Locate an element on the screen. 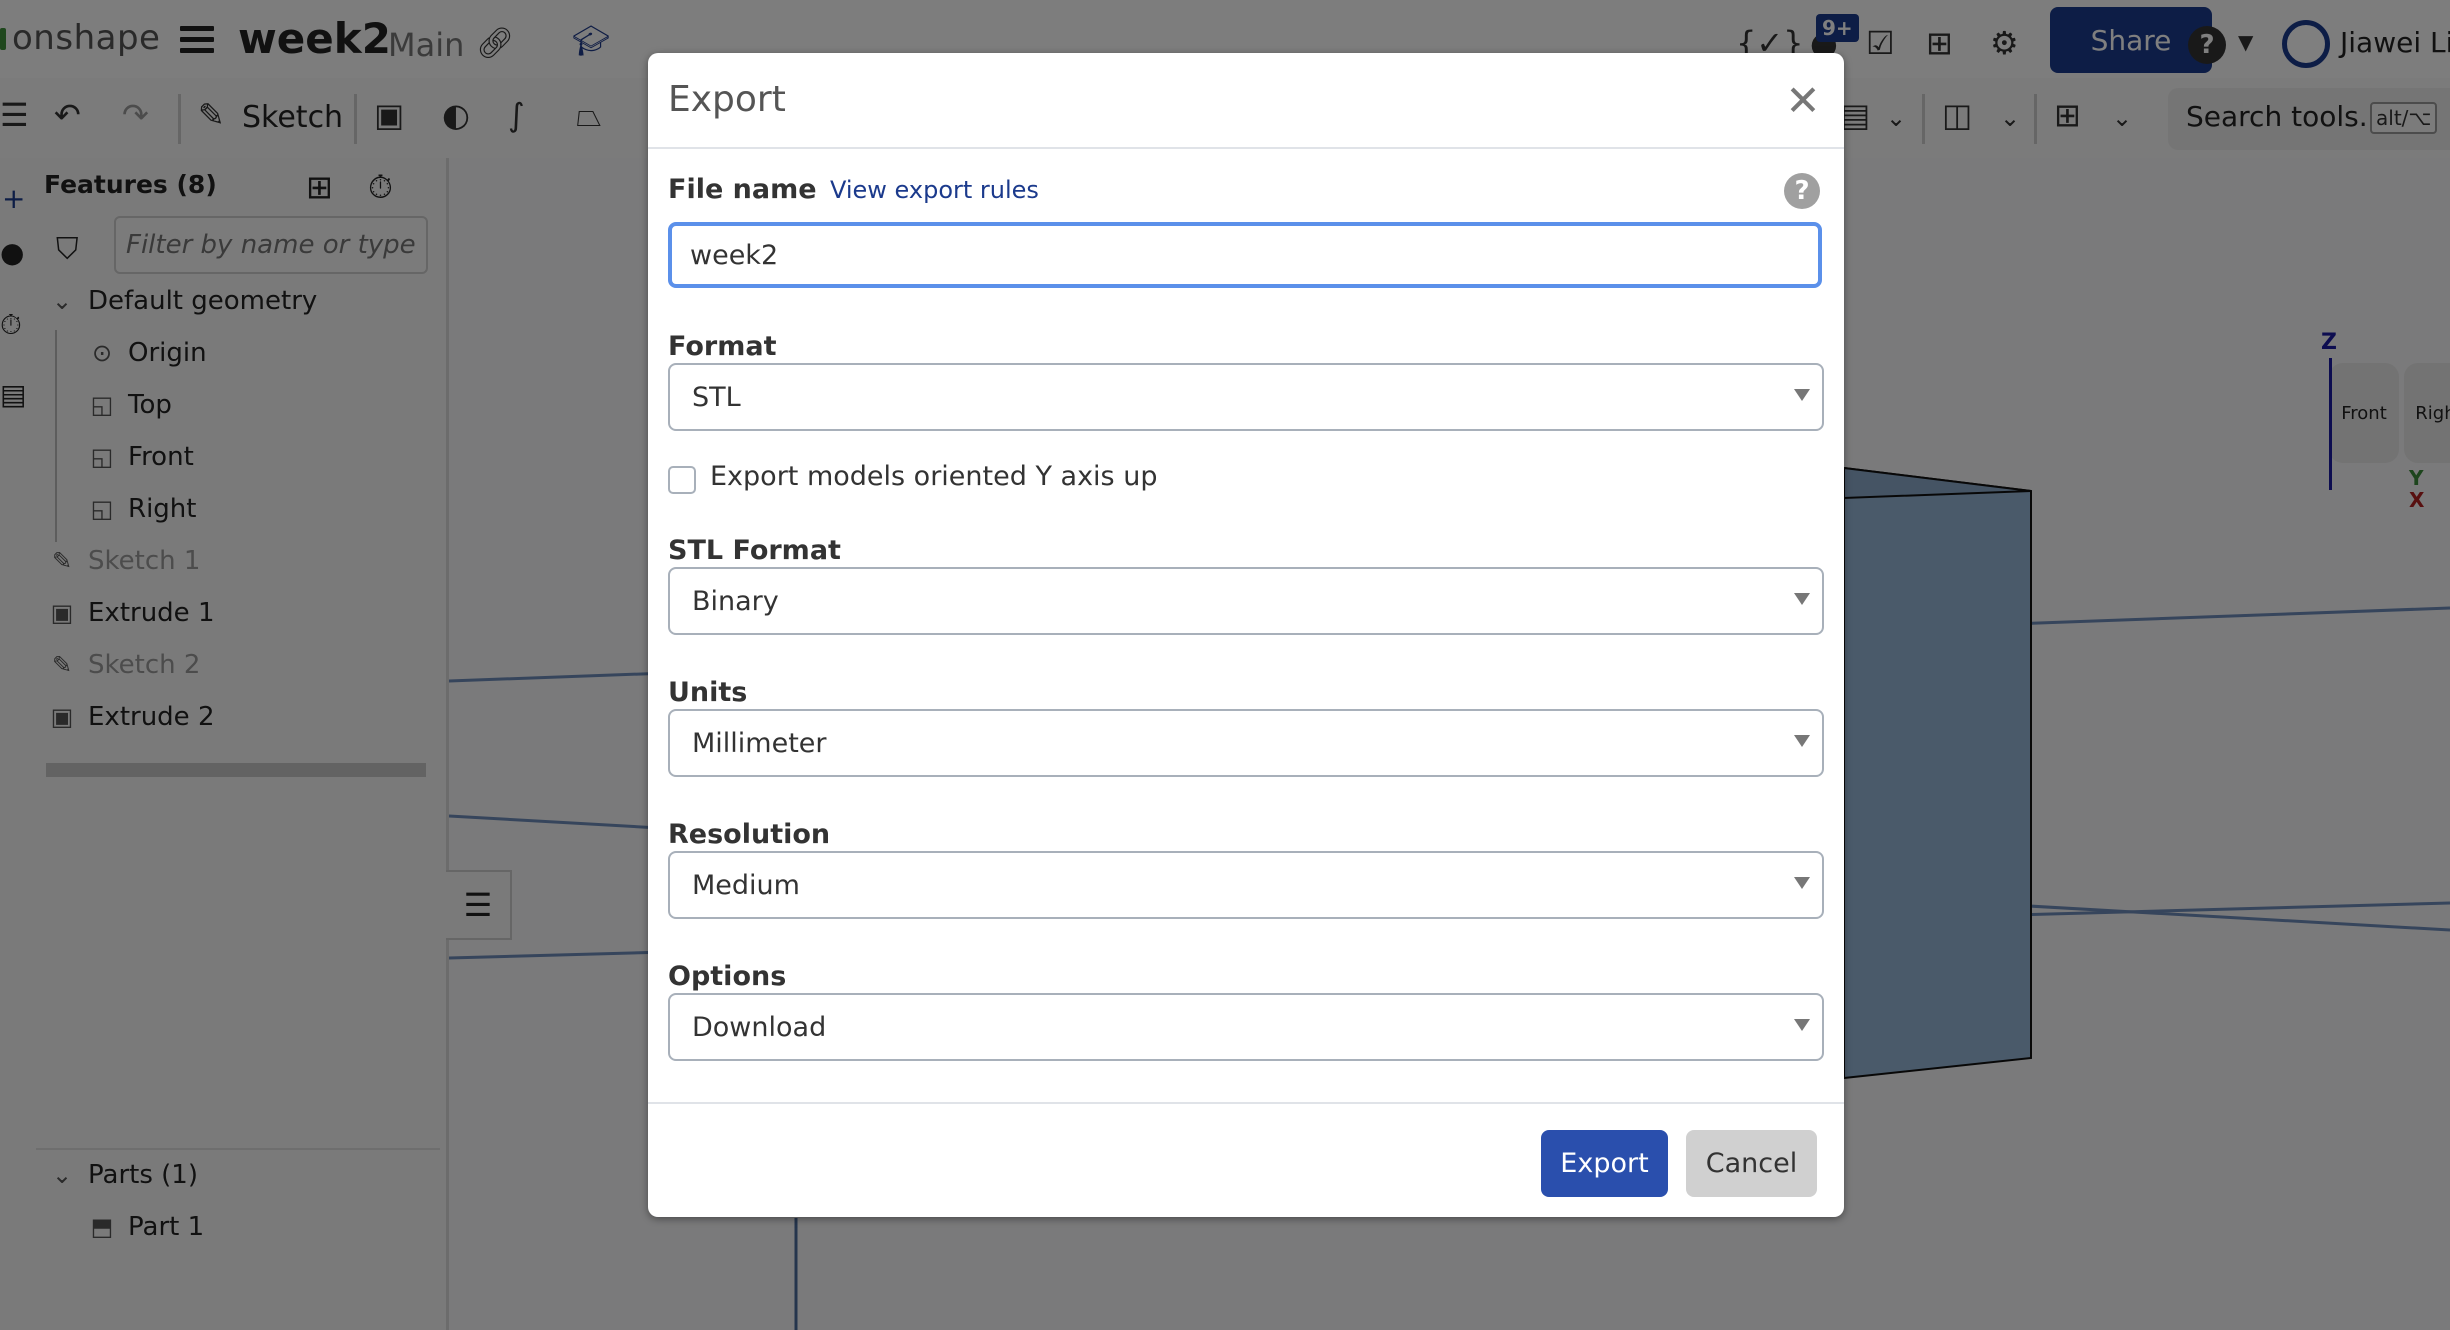 The width and height of the screenshot is (2450, 1330). footer-divider is located at coordinates (1246, 1103).